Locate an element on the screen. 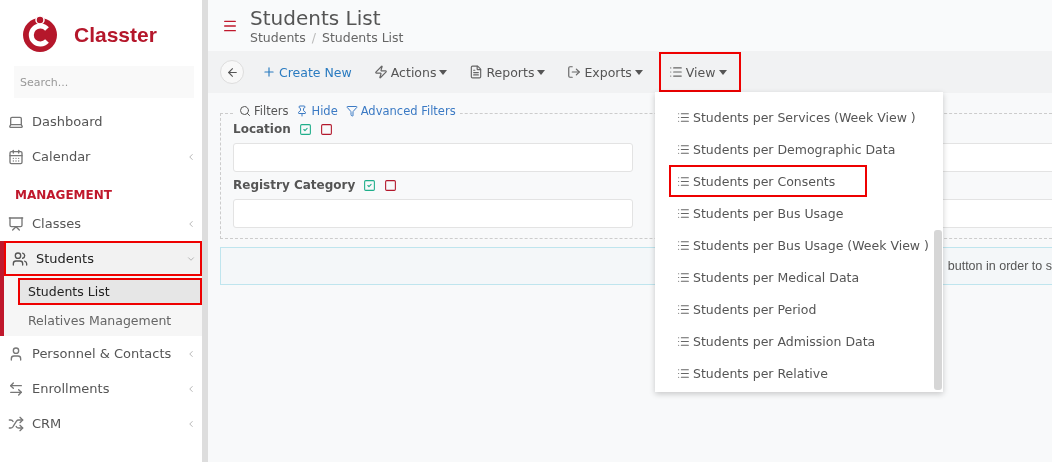 This screenshot has height=462, width=1052. field-label: Location is located at coordinates (262, 129).